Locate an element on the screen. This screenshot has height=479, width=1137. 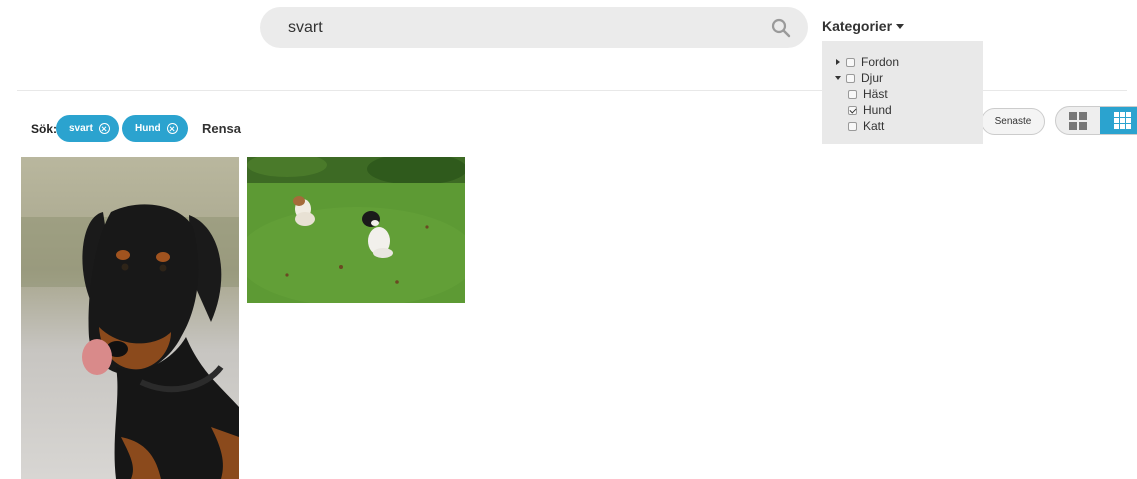
large-grid-view-button is located at coordinates (1078, 120).